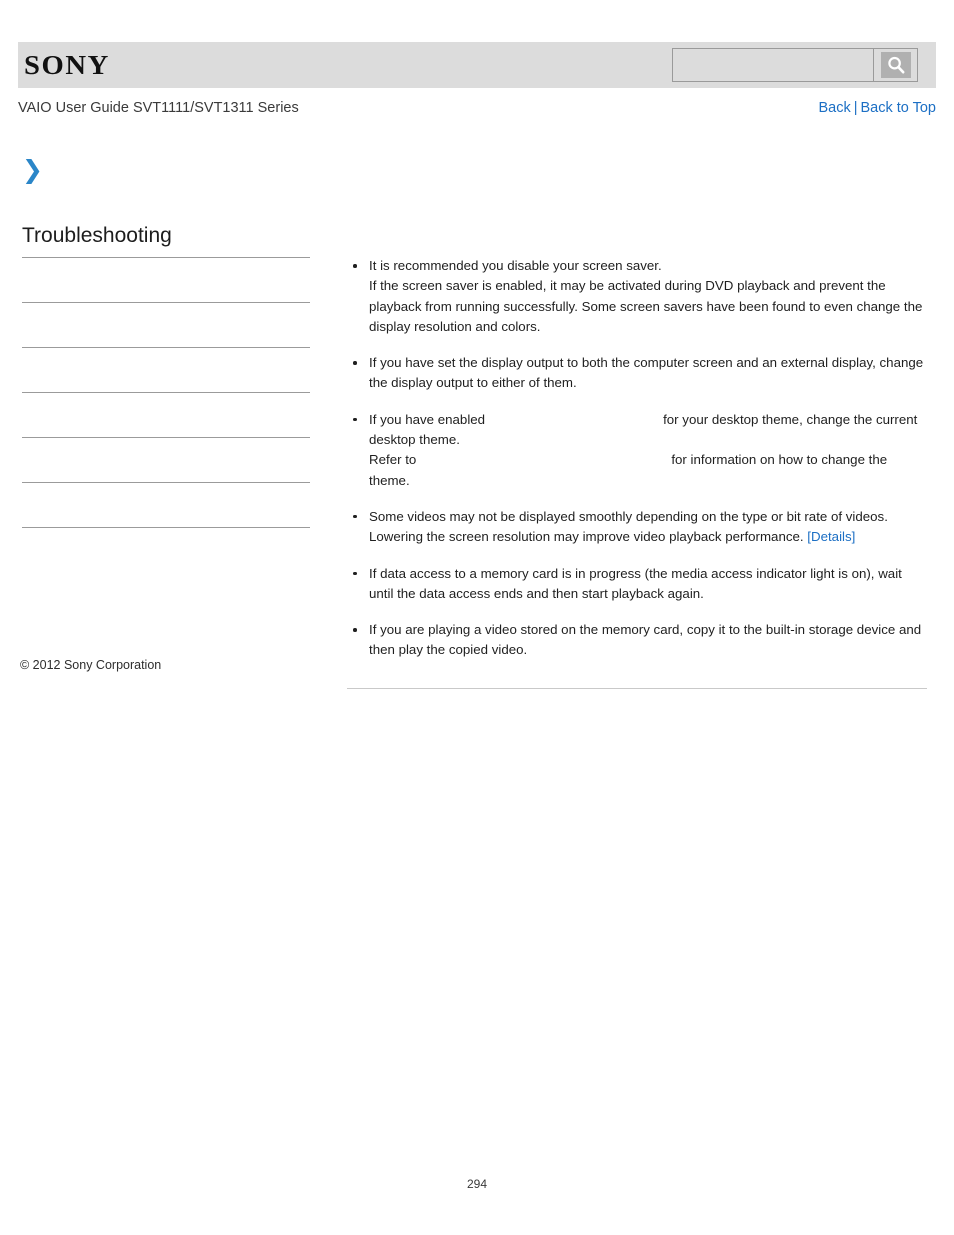 The width and height of the screenshot is (954, 1235). I want to click on header-nav: Back | Back to Top, so click(877, 108).